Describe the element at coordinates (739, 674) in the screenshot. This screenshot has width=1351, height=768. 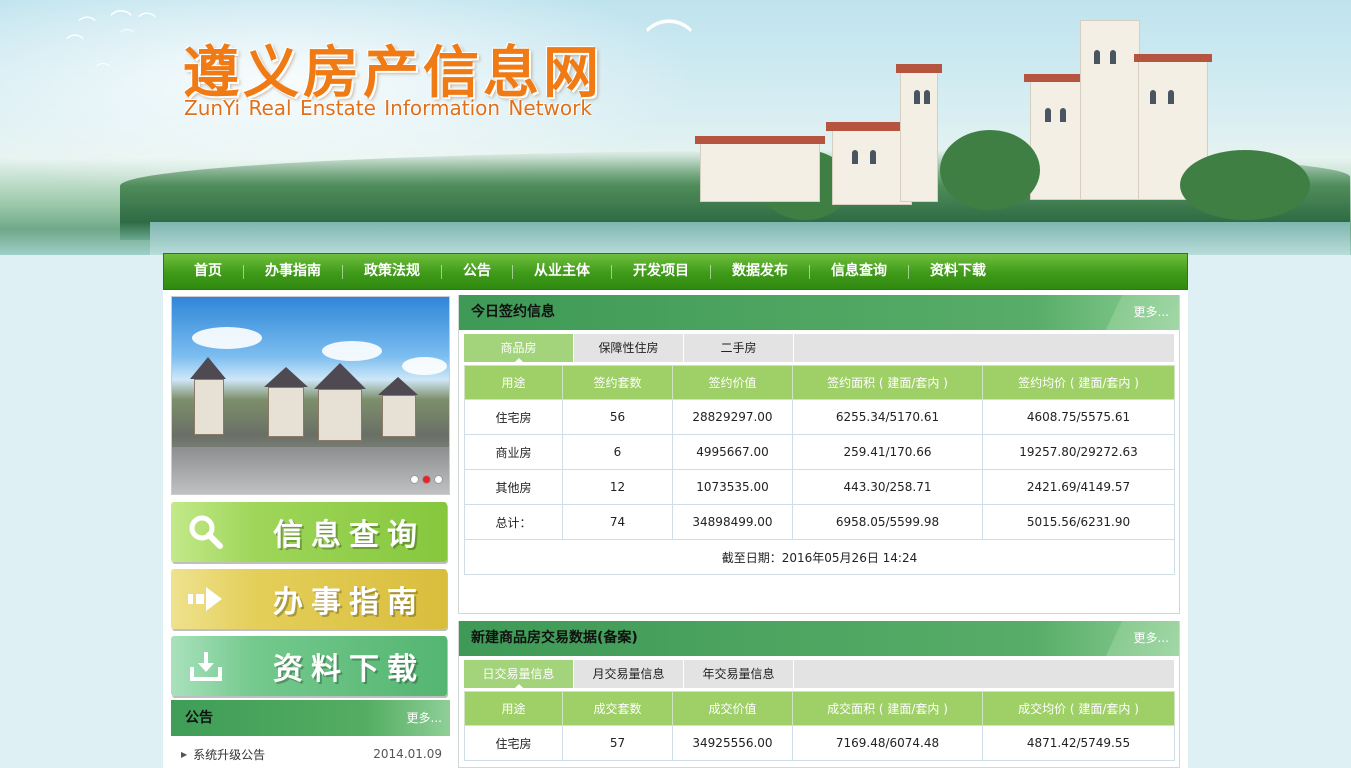
I see `tab-yearly-volume: 年交易量信息` at that location.